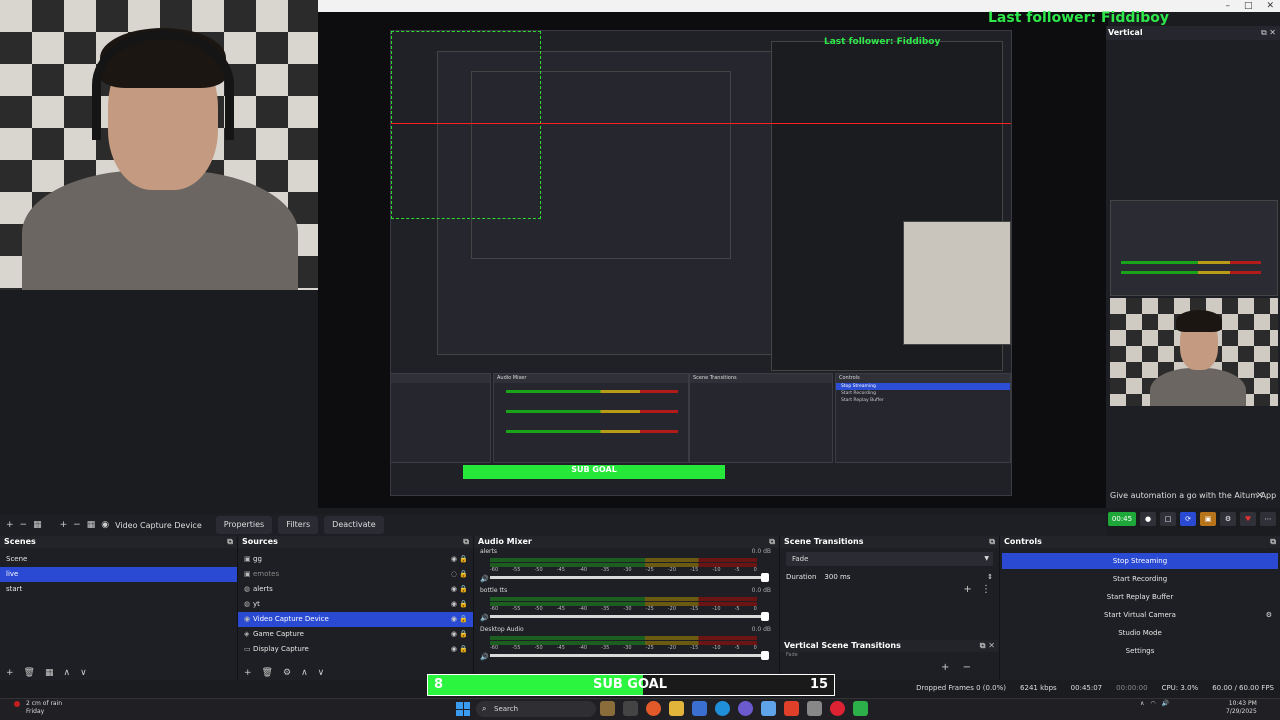  Describe the element at coordinates (77, 525) in the screenshot. I see `remove-source-icon: −` at that location.